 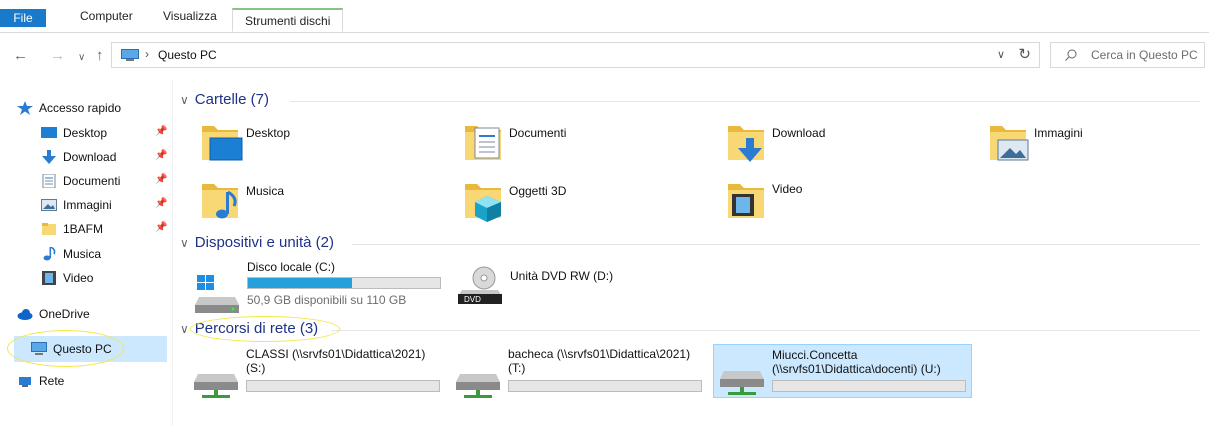 I want to click on desktop-folder-icon, so click(x=222, y=143).